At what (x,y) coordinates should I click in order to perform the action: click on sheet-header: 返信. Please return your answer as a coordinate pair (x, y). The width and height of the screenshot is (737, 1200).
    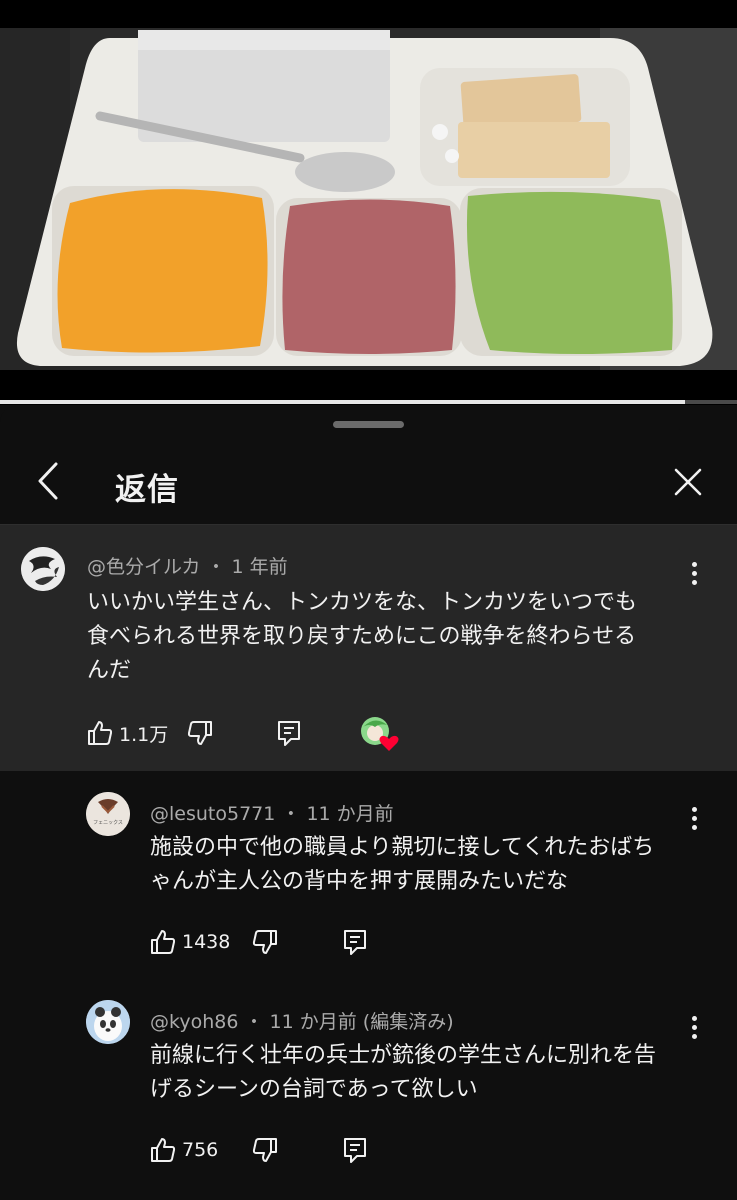
    Looking at the image, I should click on (368, 480).